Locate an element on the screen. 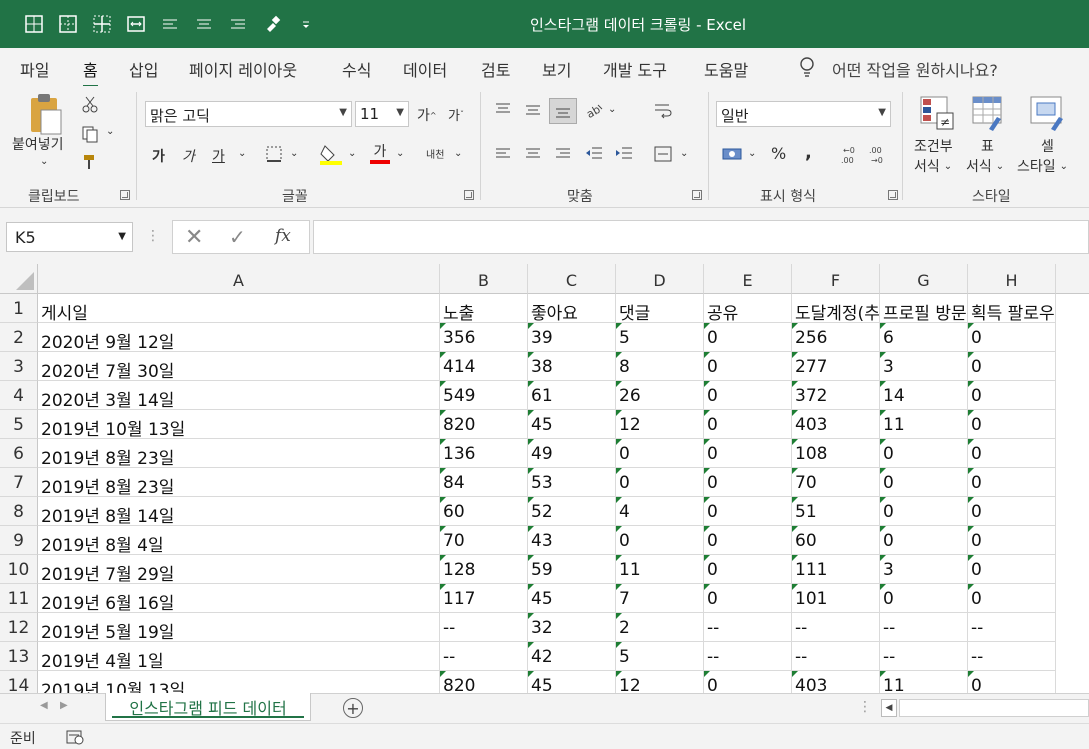 The width and height of the screenshot is (1089, 749). table-cell: 26 is located at coordinates (660, 395).